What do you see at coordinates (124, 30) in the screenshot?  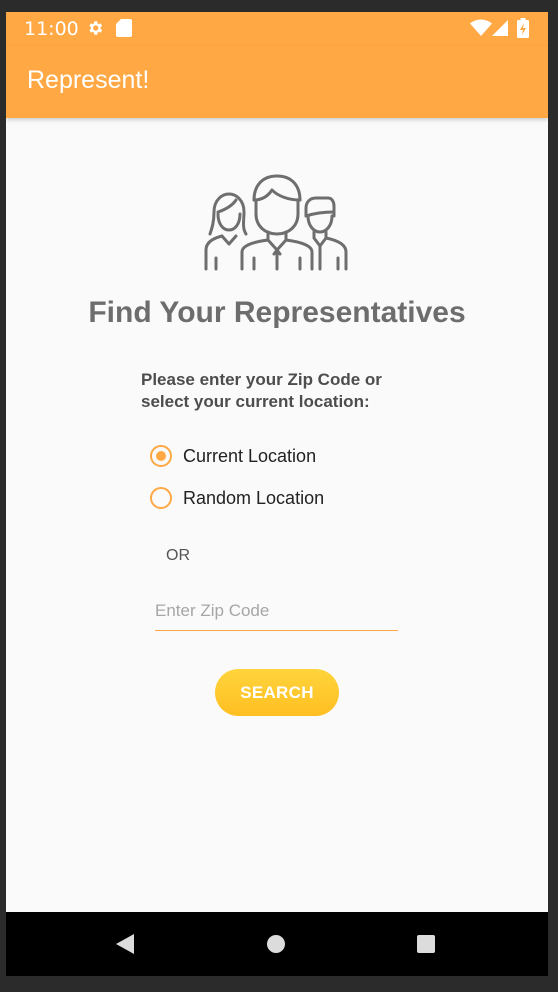 I see `sd-card-icon` at bounding box center [124, 30].